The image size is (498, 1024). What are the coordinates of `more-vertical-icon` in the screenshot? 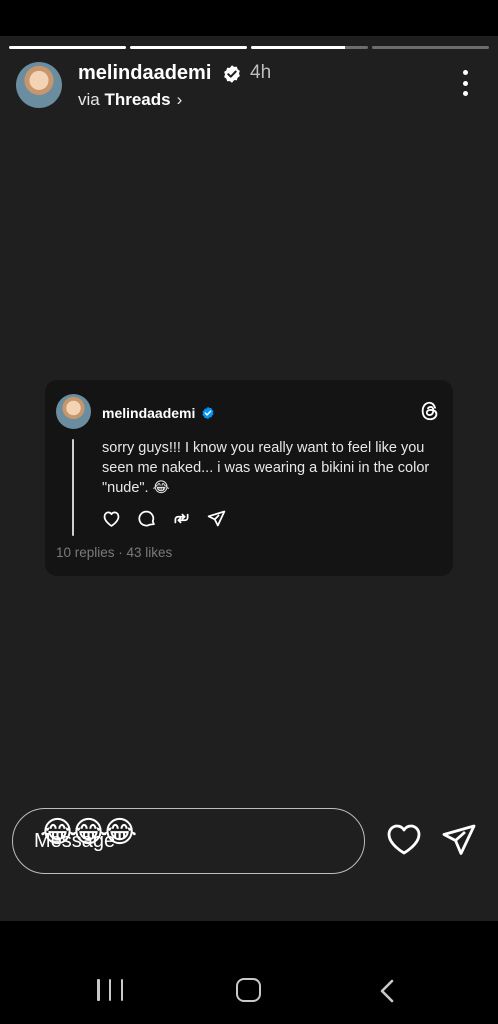 It's located at (465, 83).